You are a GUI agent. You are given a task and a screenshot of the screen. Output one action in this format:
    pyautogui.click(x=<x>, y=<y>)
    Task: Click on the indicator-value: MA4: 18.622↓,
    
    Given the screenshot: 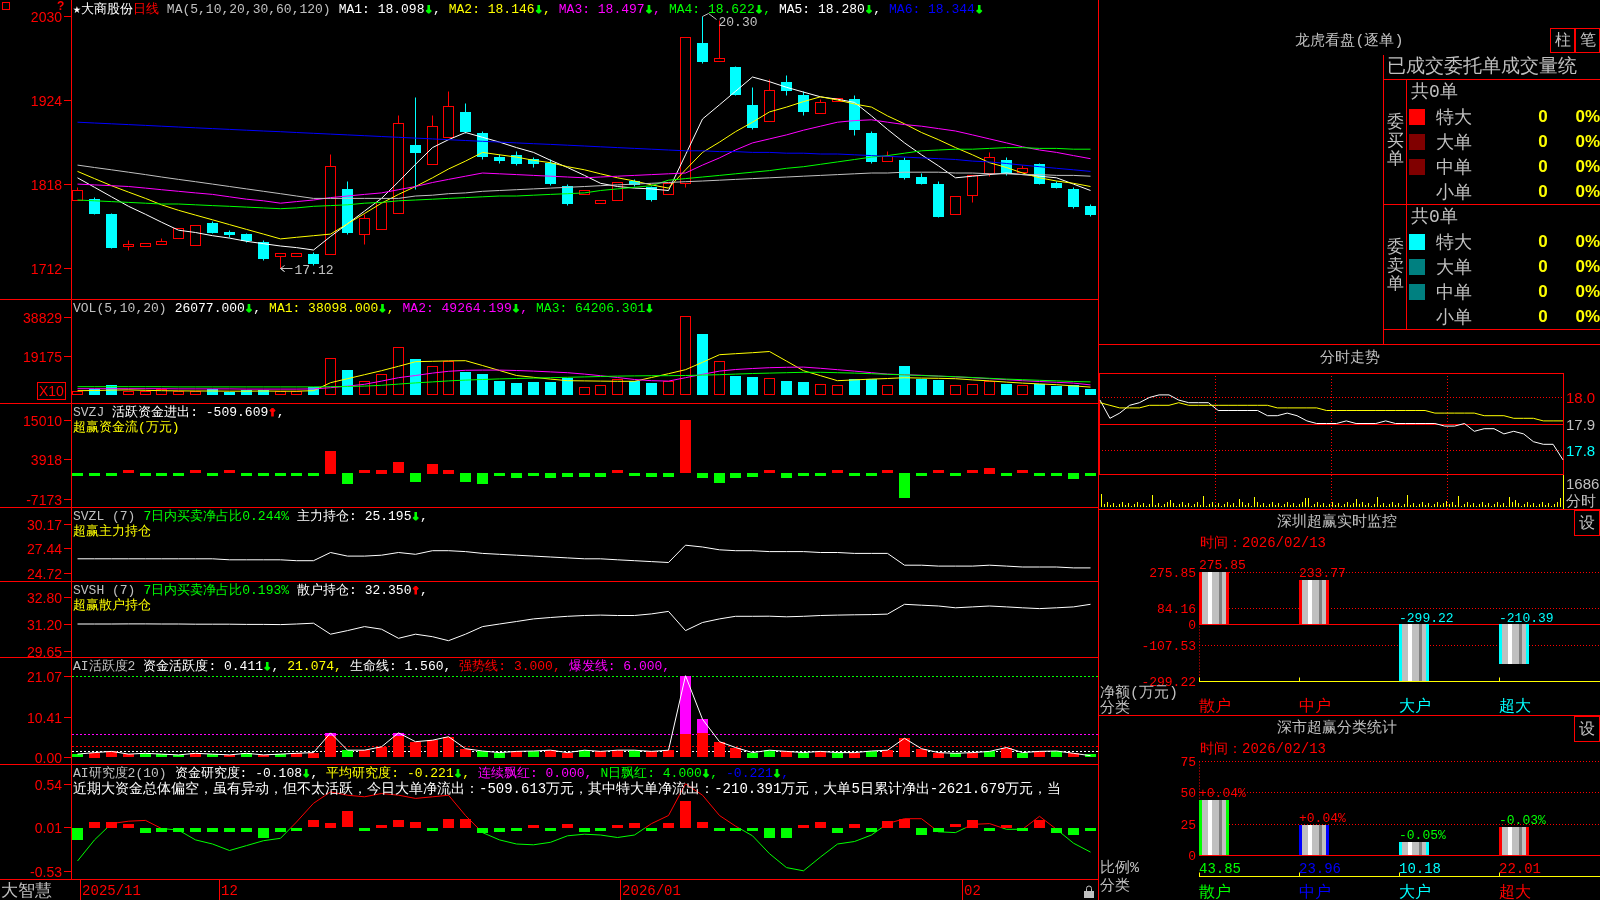 What is the action you would take?
    pyautogui.click(x=719, y=9)
    